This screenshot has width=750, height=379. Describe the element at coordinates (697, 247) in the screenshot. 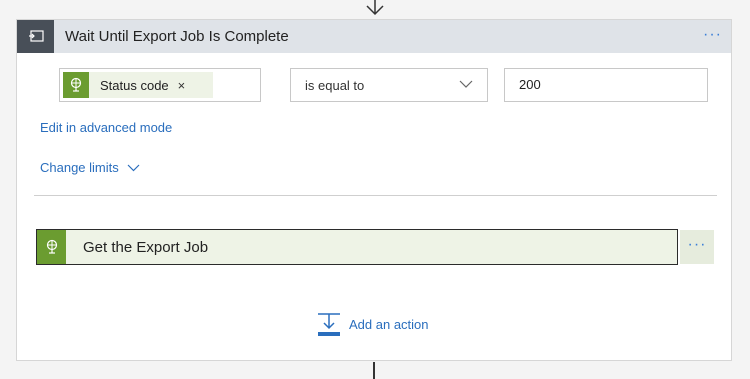

I see `action-more-options-button: ···` at that location.